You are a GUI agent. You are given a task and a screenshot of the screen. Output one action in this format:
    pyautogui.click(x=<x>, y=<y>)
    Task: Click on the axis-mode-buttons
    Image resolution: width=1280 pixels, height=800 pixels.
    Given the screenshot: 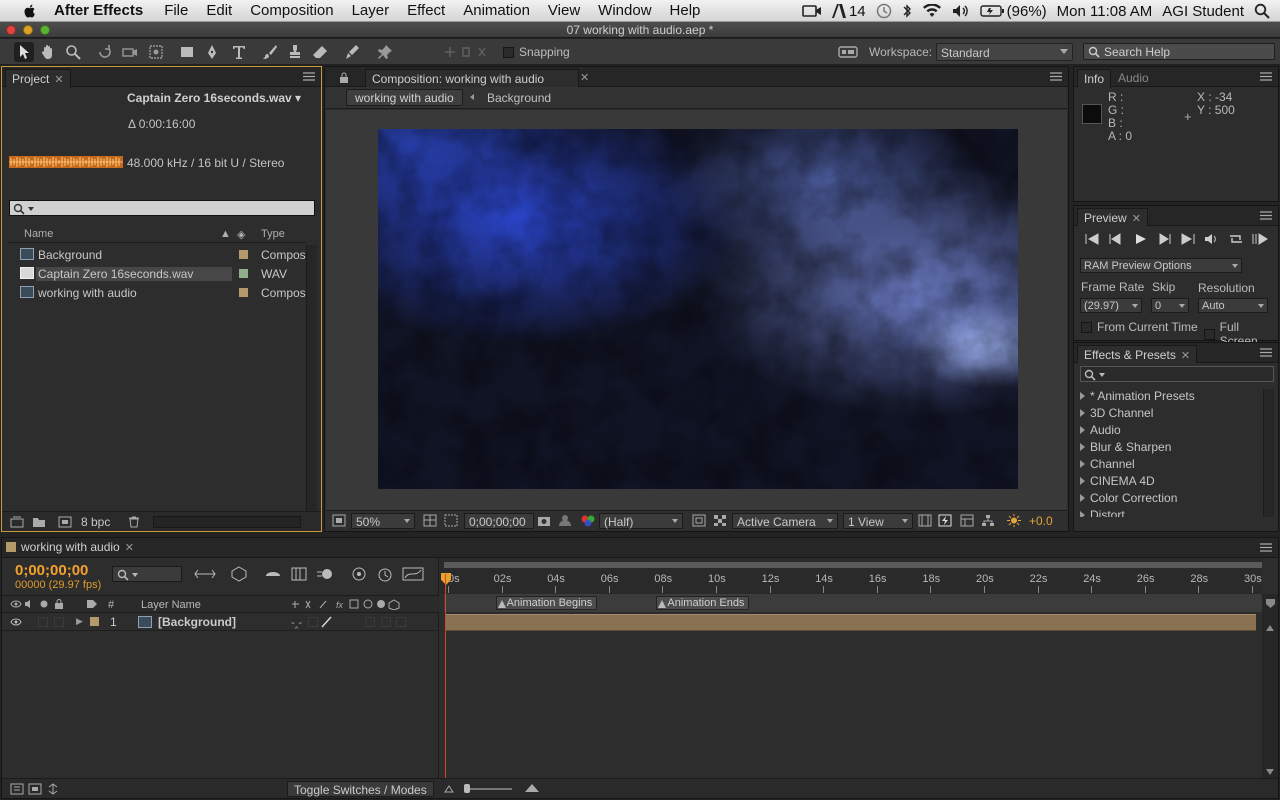 What is the action you would take?
    pyautogui.click(x=465, y=52)
    